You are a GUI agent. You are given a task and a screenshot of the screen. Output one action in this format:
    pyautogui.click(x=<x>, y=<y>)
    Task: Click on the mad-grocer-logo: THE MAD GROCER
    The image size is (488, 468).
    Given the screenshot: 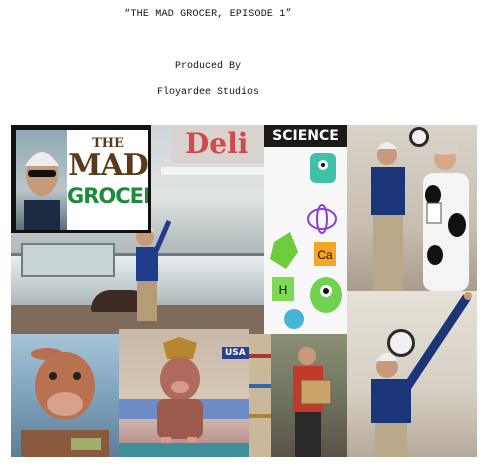 What is the action you would take?
    pyautogui.click(x=109, y=180)
    